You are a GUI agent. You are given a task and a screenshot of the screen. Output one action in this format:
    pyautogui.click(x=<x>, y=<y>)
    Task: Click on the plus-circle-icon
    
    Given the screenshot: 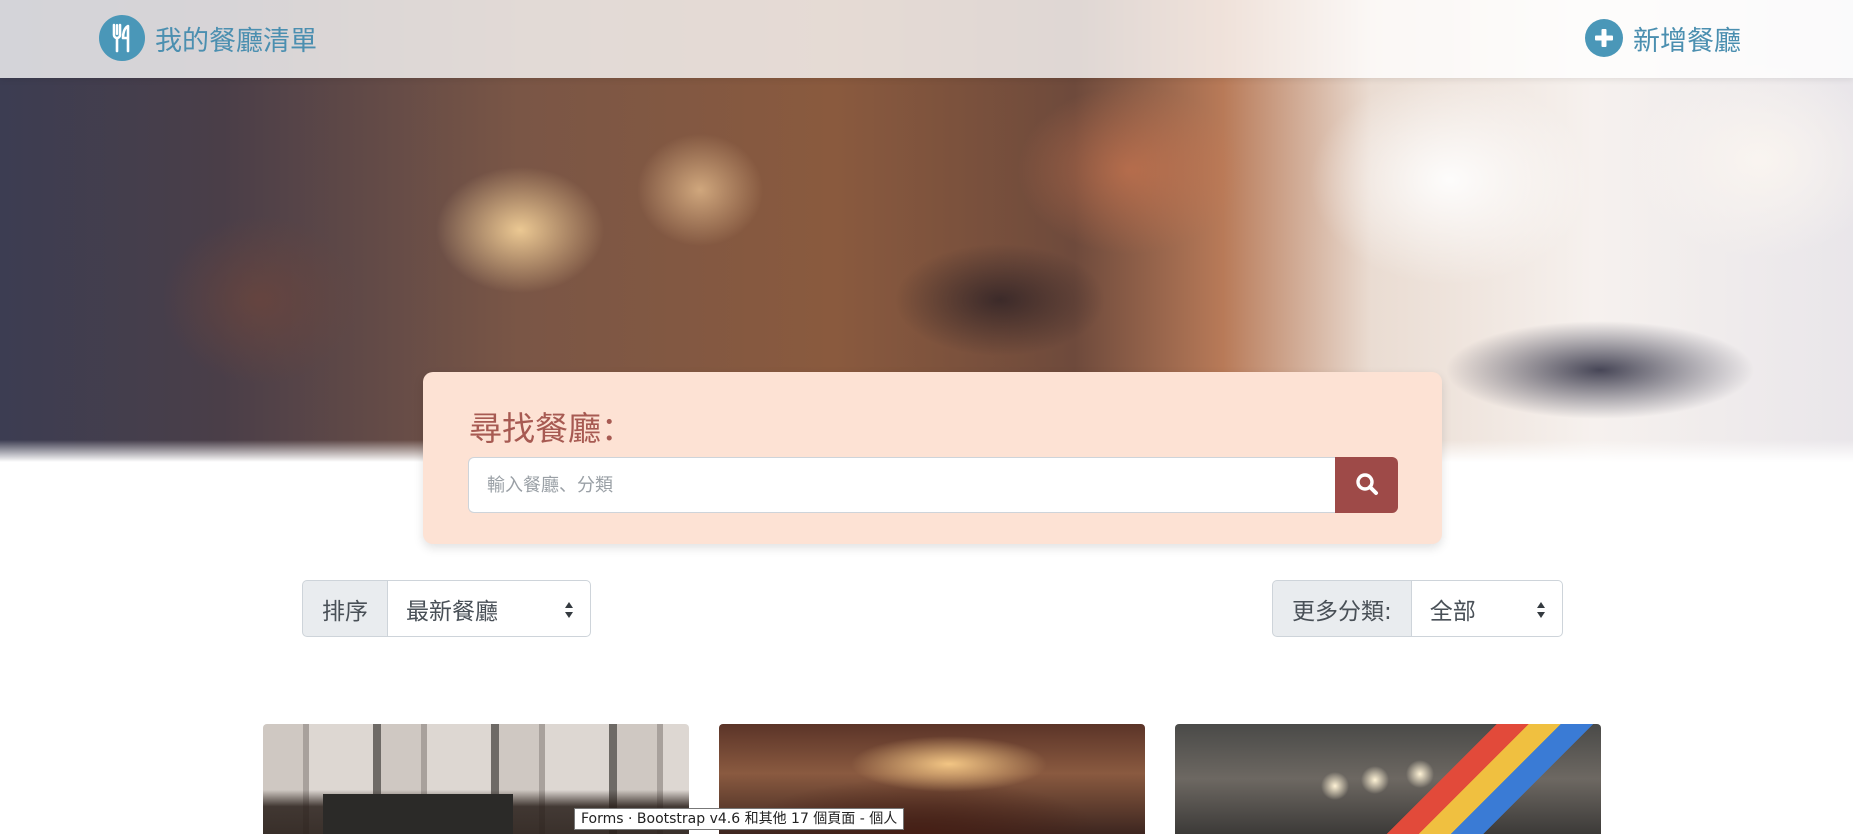 What is the action you would take?
    pyautogui.click(x=1604, y=38)
    